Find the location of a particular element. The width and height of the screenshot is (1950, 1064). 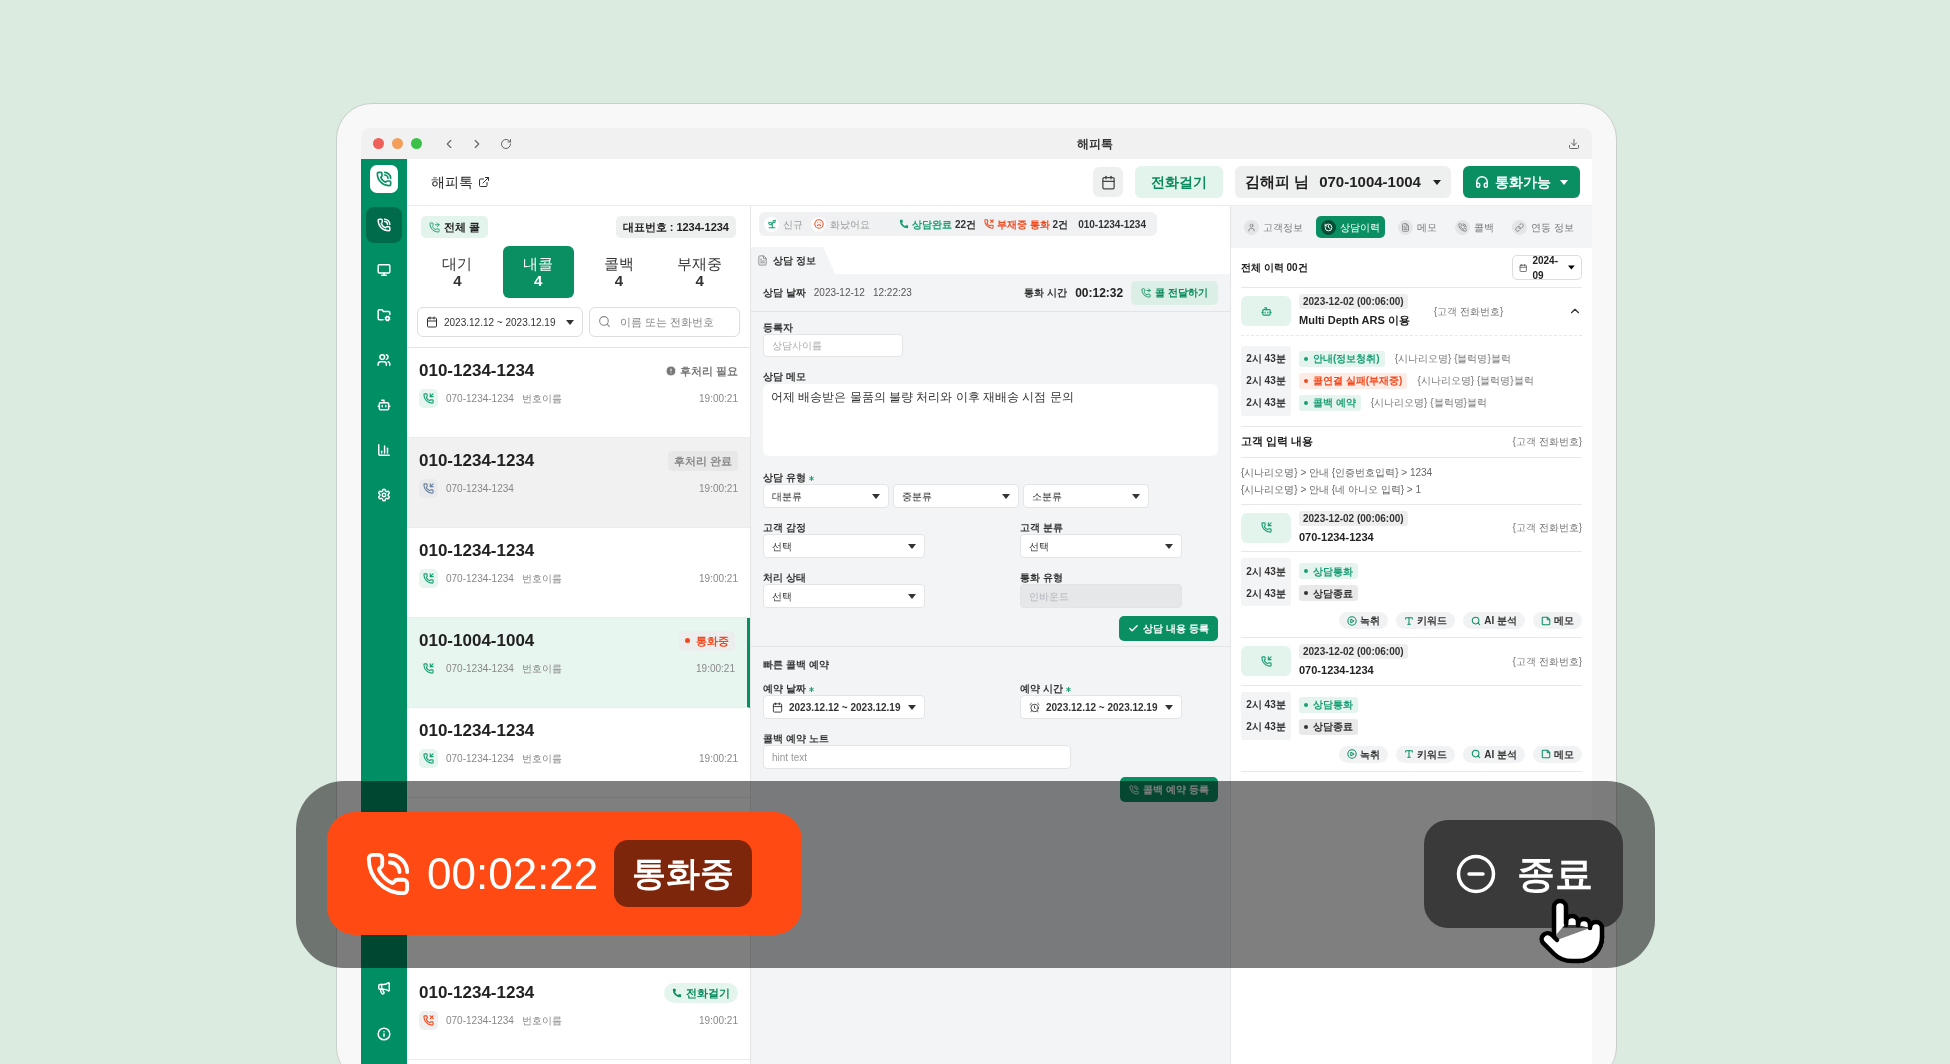

call-tab: 부재중 4 is located at coordinates (699, 272).